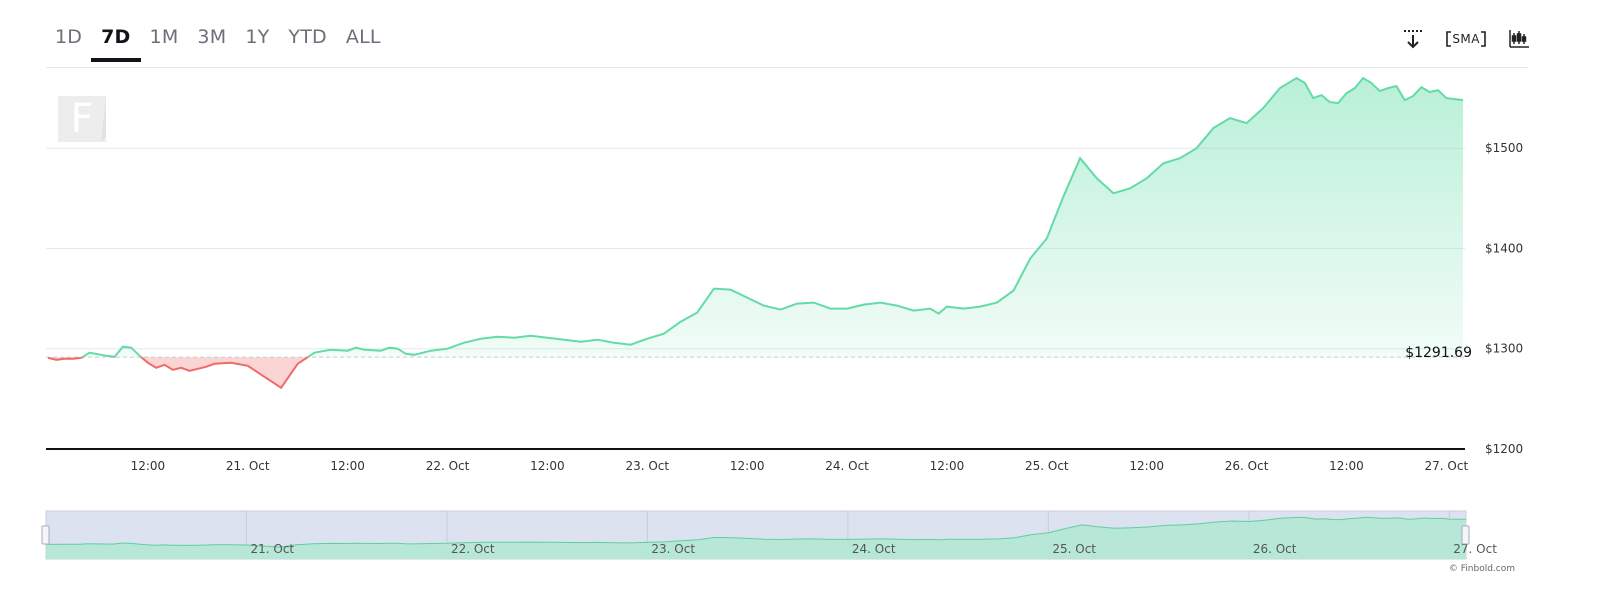 The width and height of the screenshot is (1600, 601). I want to click on x-tick-label: 22. Oct, so click(448, 466).